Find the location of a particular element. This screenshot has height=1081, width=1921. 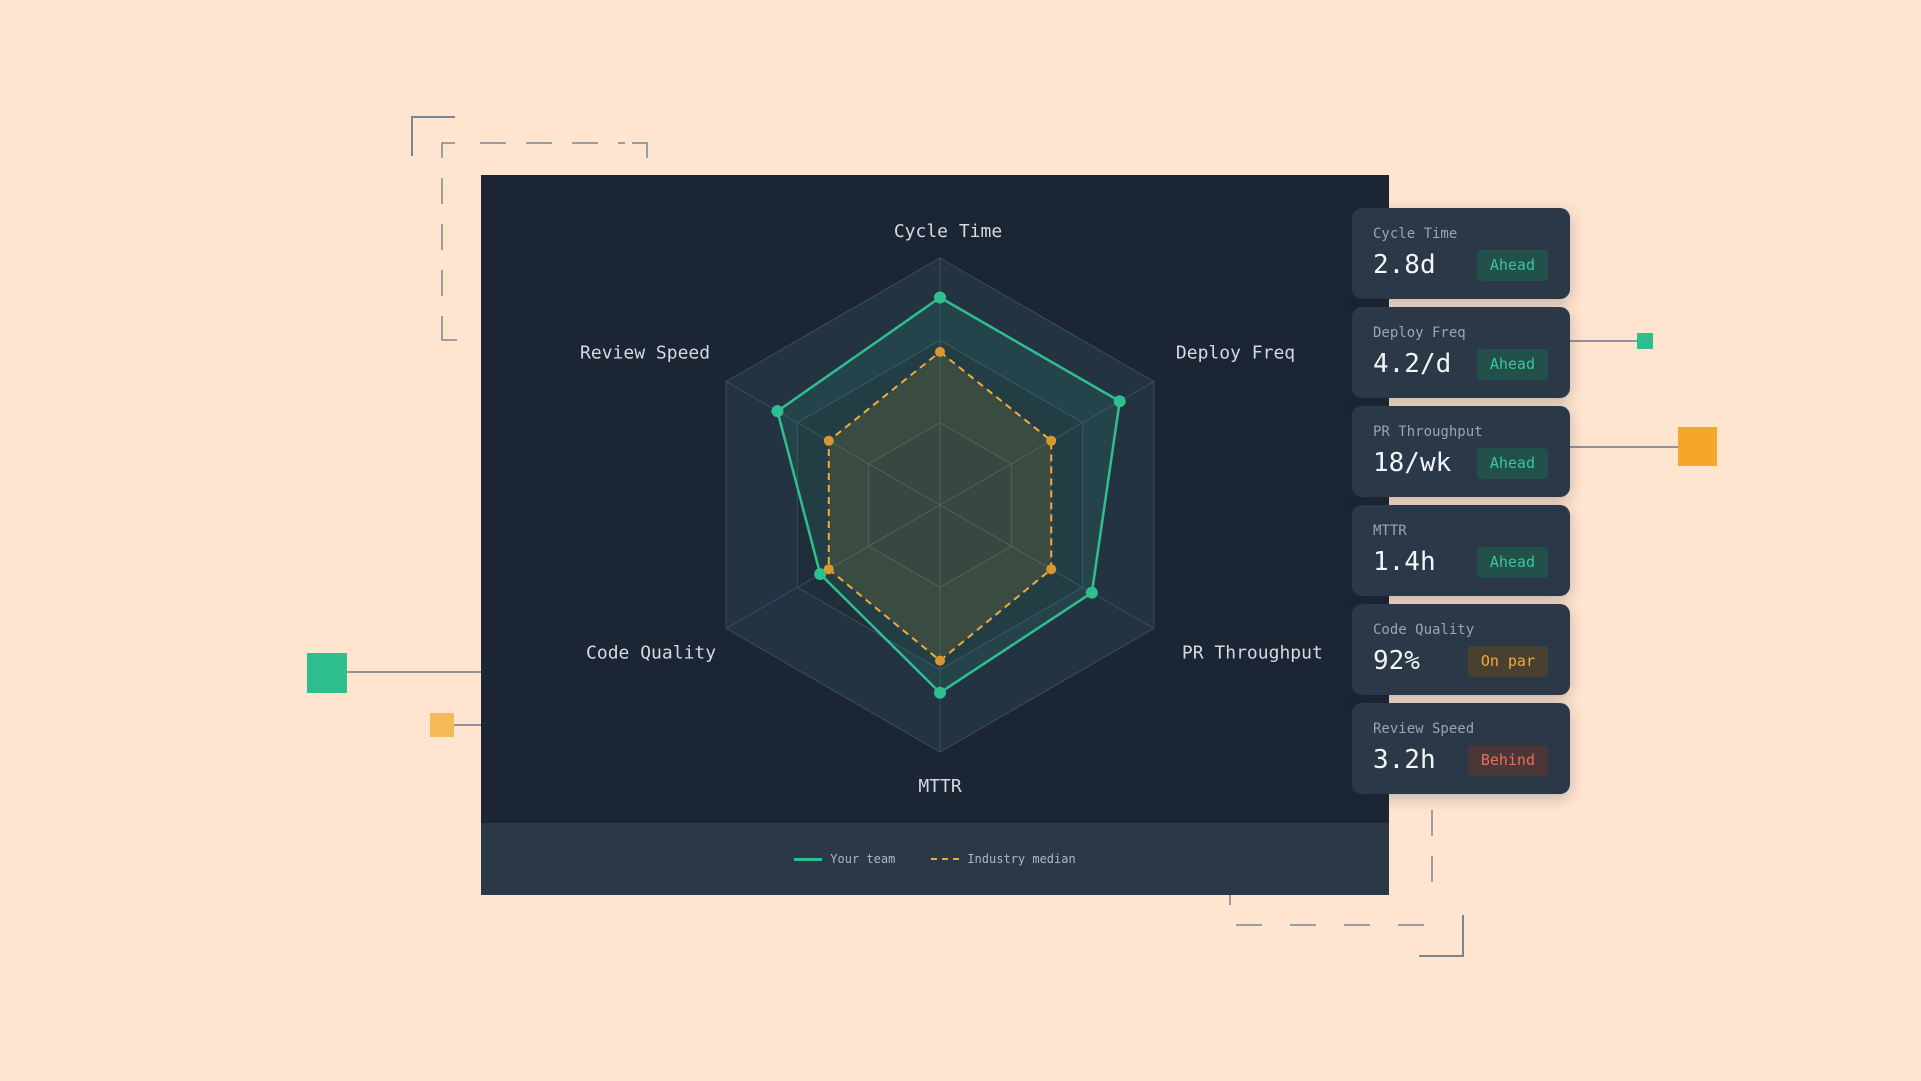

axis-label-cycle-time: Cycle Time is located at coordinates (948, 231).